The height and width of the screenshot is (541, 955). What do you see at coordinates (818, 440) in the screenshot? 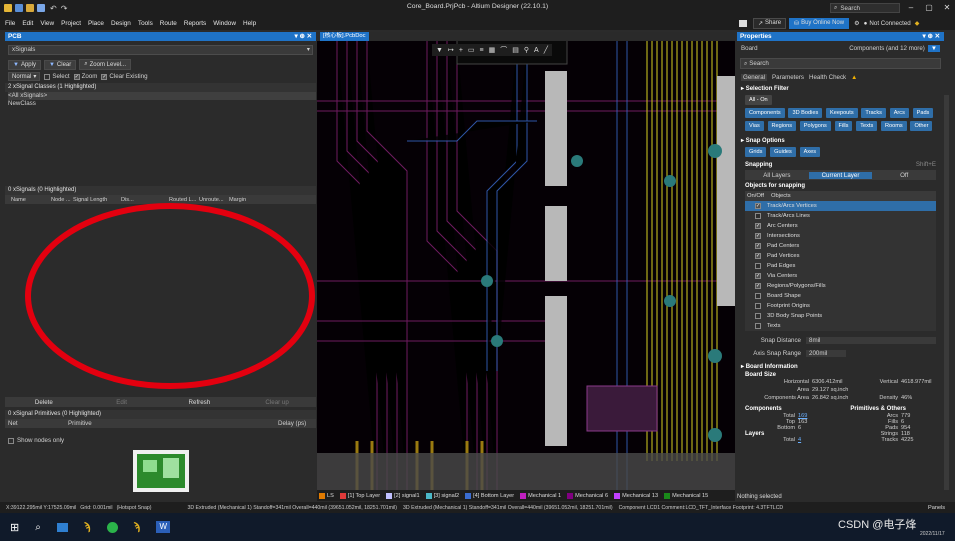
I see `layers-total-link: 4` at bounding box center [818, 440].